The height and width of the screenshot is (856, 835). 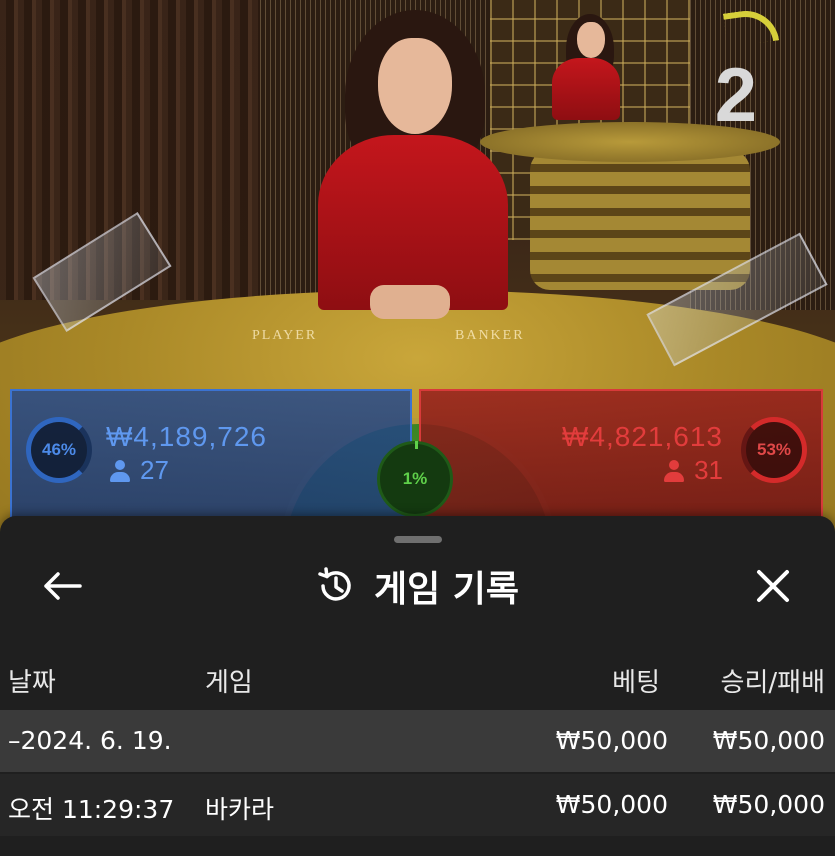 What do you see at coordinates (446, 589) in the screenshot?
I see `sheet-title-text: 게임 기록` at bounding box center [446, 589].